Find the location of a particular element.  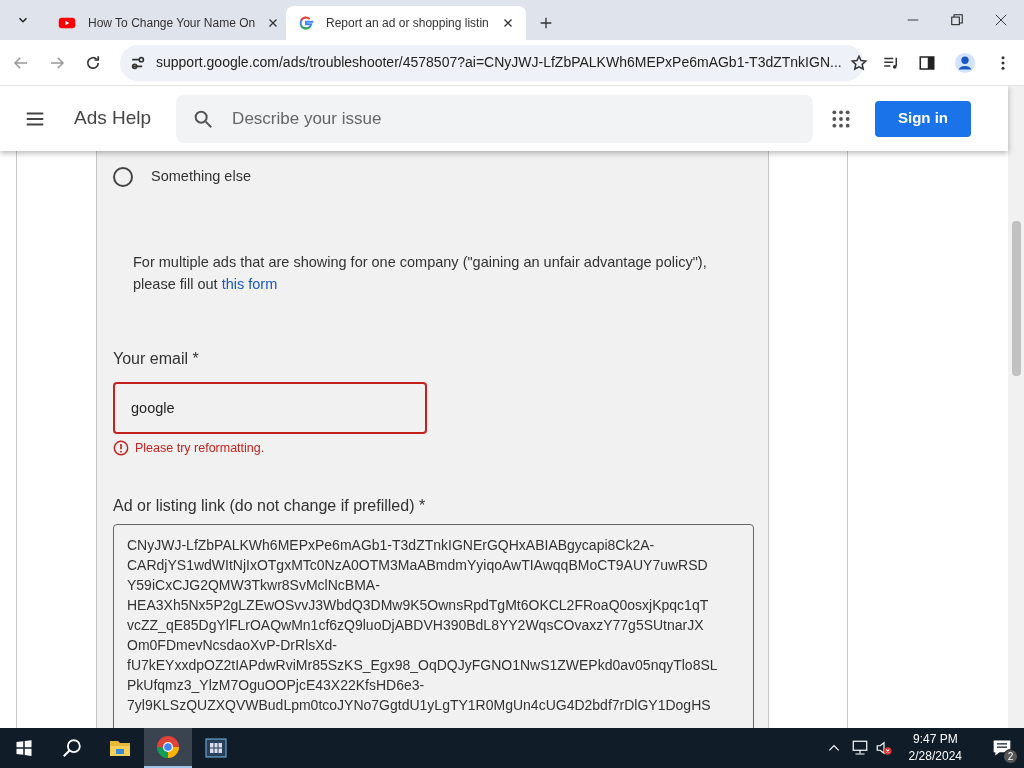

profile-icon is located at coordinates (965, 62).